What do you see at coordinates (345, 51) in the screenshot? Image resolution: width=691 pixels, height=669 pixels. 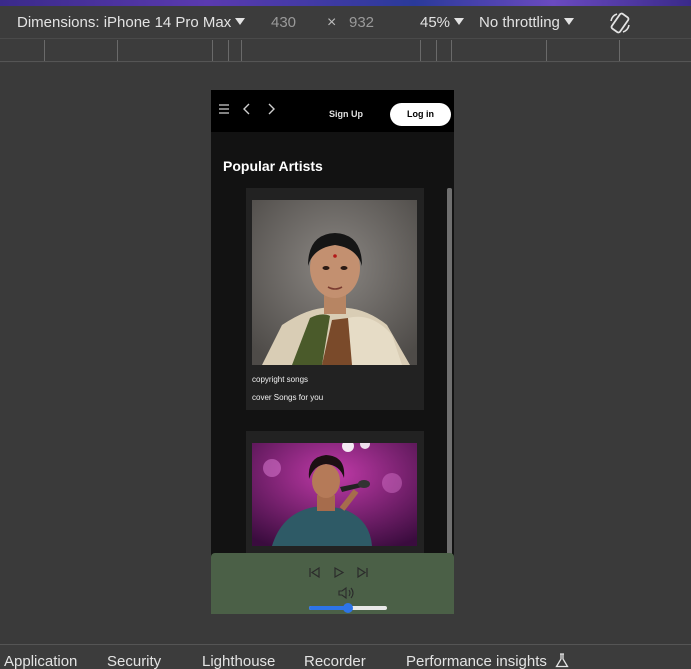 I see `media-query-ruler` at bounding box center [345, 51].